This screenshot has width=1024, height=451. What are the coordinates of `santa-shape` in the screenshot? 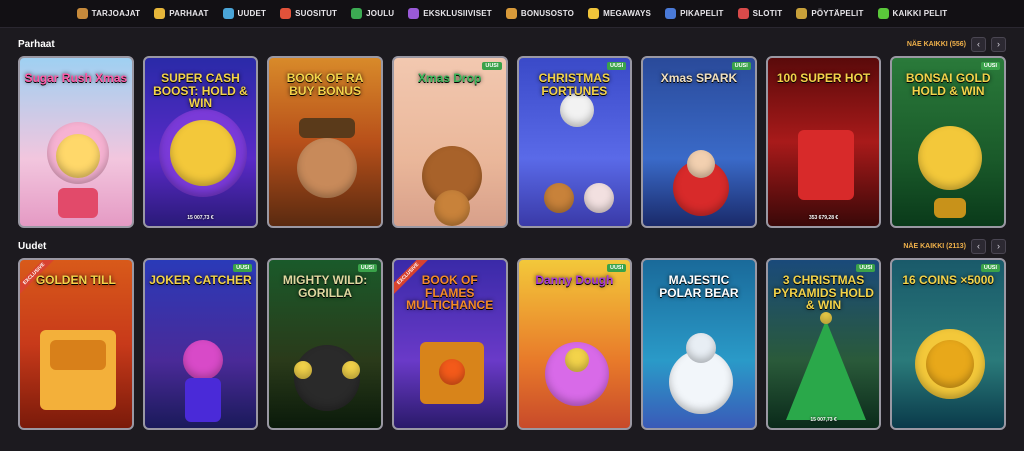 It's located at (701, 164).